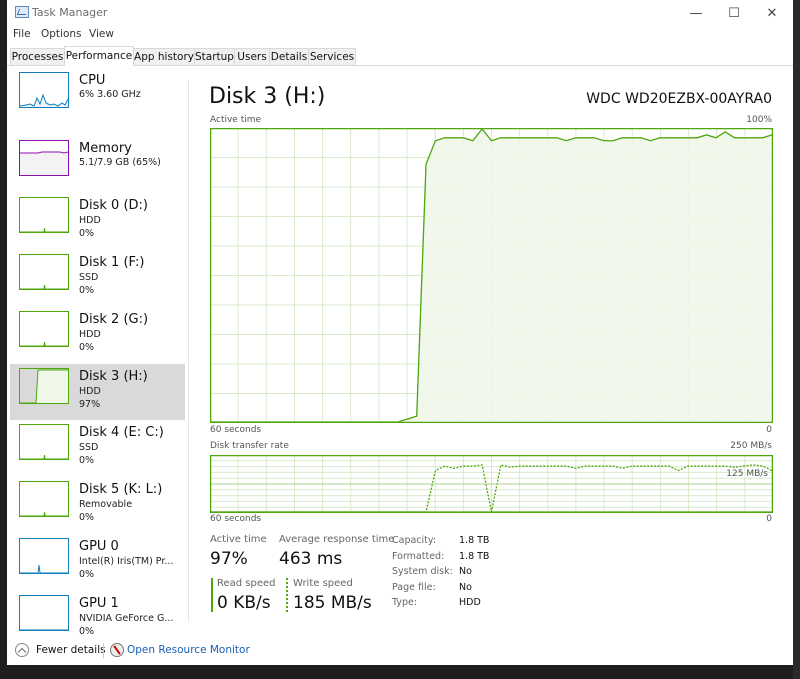  Describe the element at coordinates (117, 650) in the screenshot. I see `resource-monitor-icon` at that location.